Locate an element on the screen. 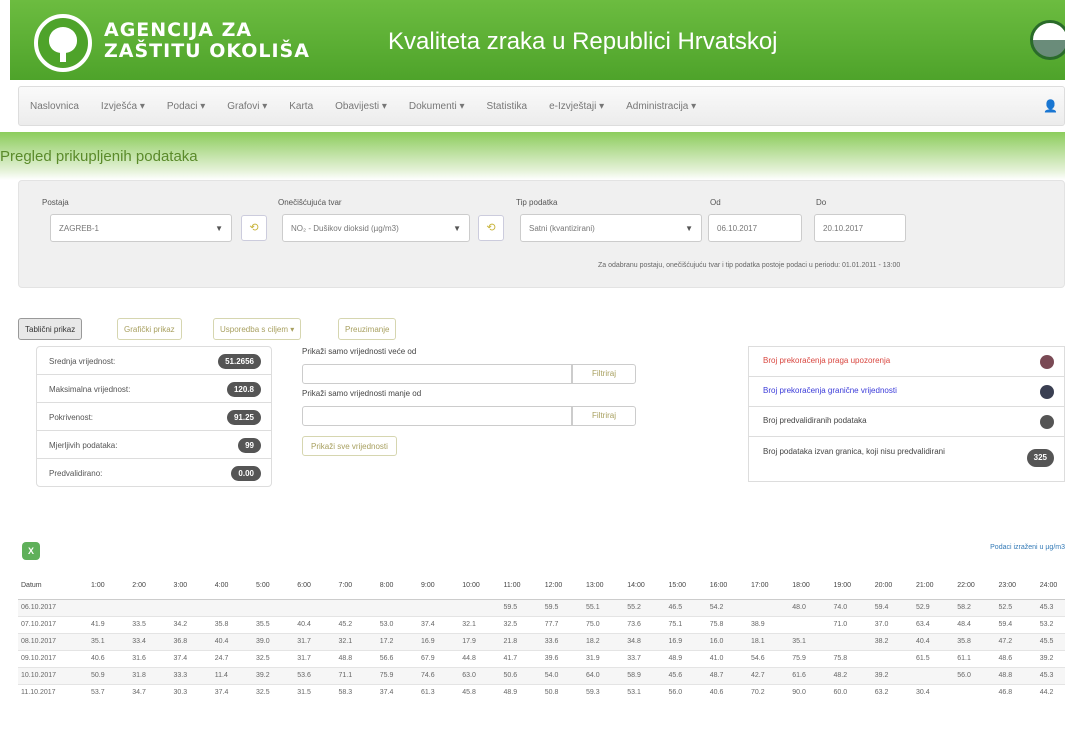  value-cell: 35.5 is located at coordinates (274, 624).